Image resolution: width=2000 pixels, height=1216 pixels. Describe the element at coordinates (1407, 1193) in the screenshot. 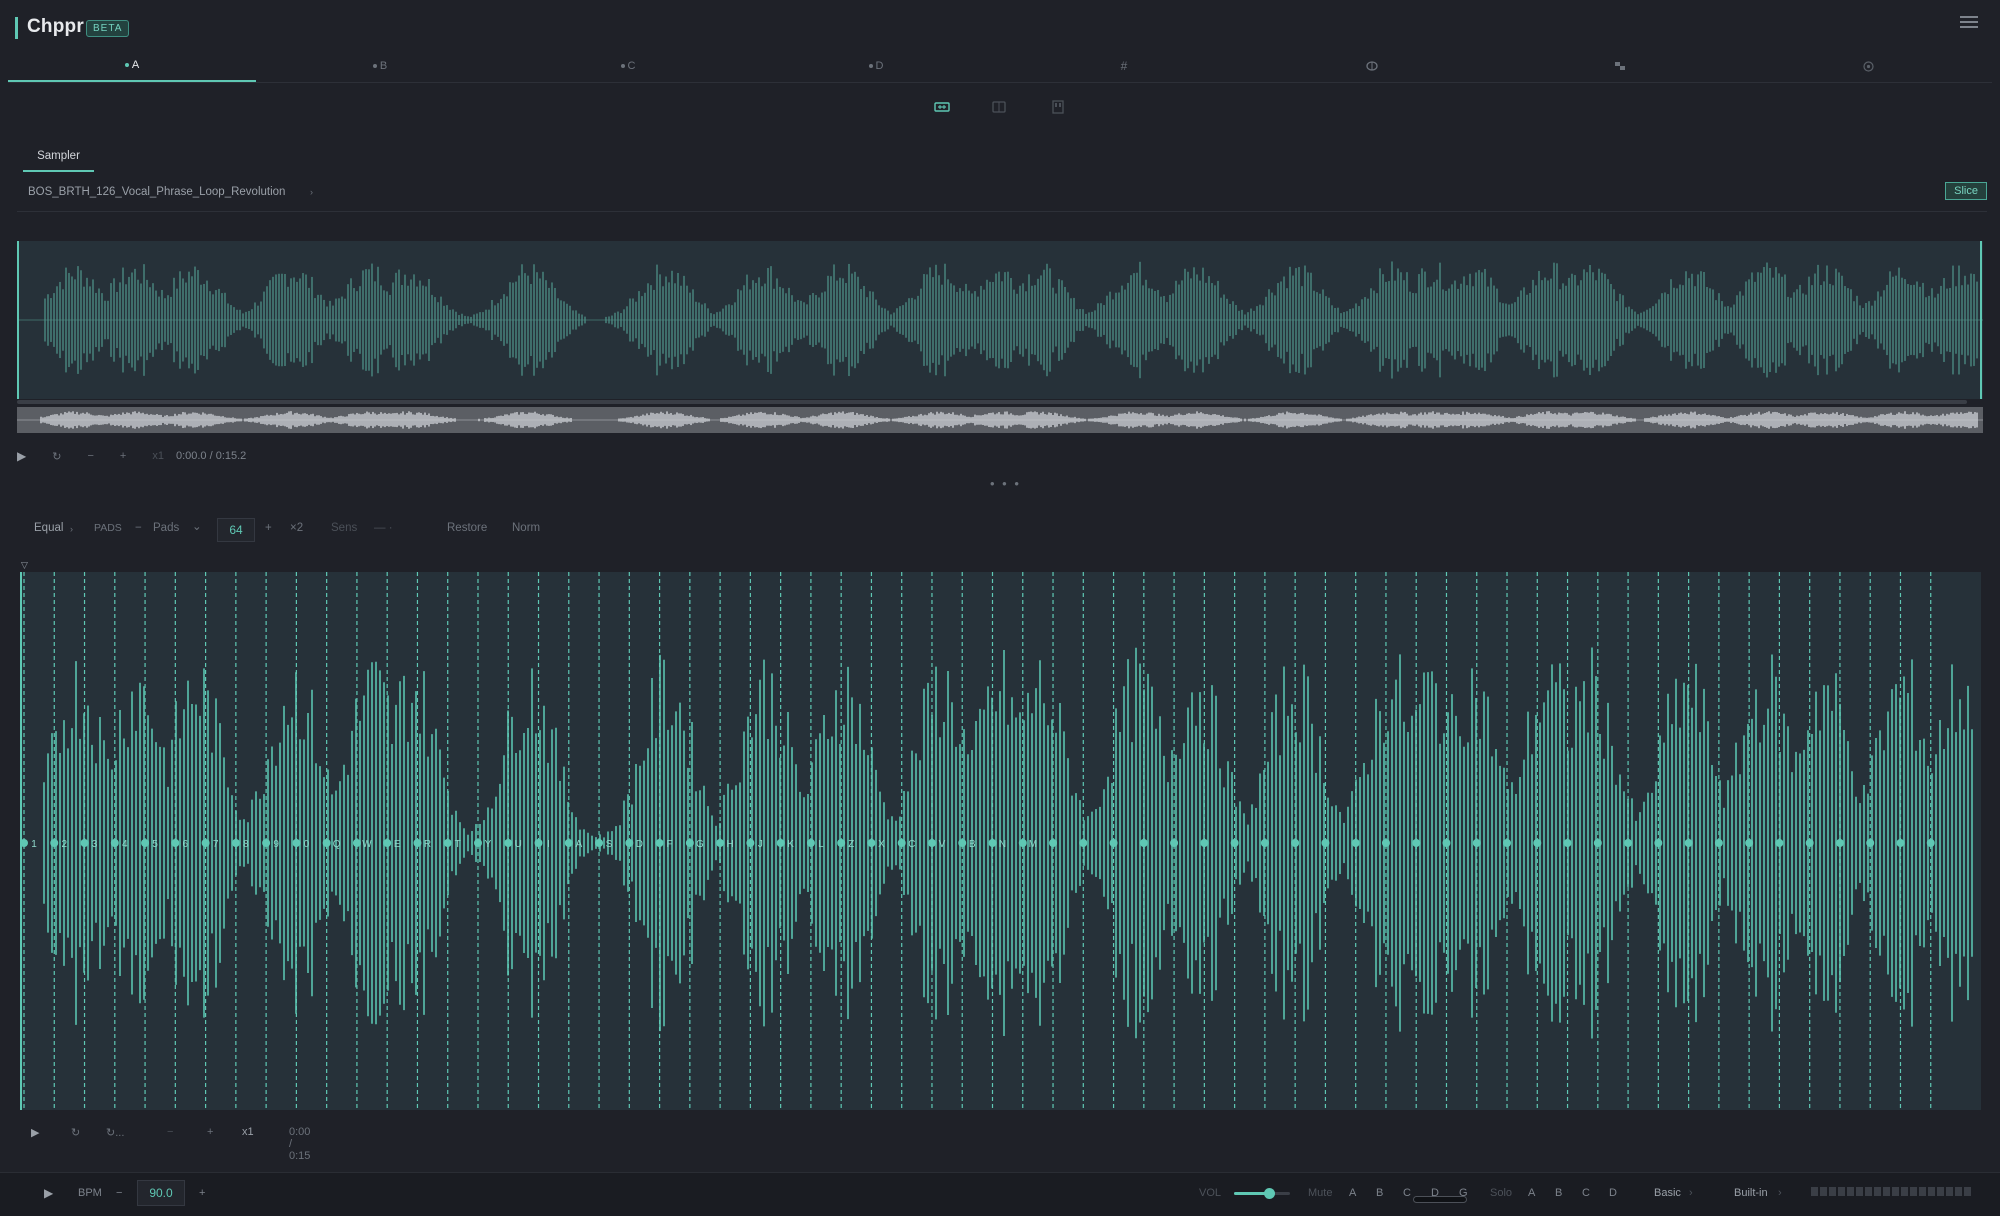

I see `mute-c-button: C` at that location.